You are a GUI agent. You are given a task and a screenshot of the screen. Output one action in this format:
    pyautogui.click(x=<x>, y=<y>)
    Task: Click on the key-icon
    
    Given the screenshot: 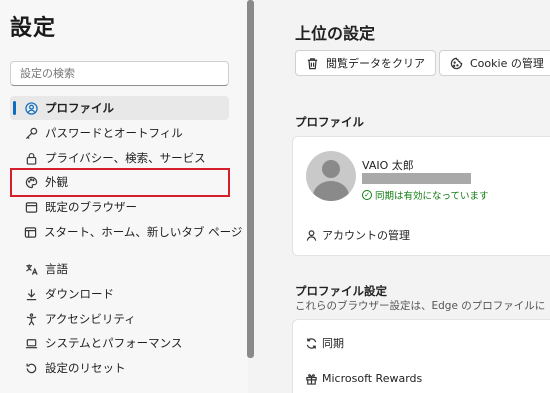 What is the action you would take?
    pyautogui.click(x=31, y=133)
    